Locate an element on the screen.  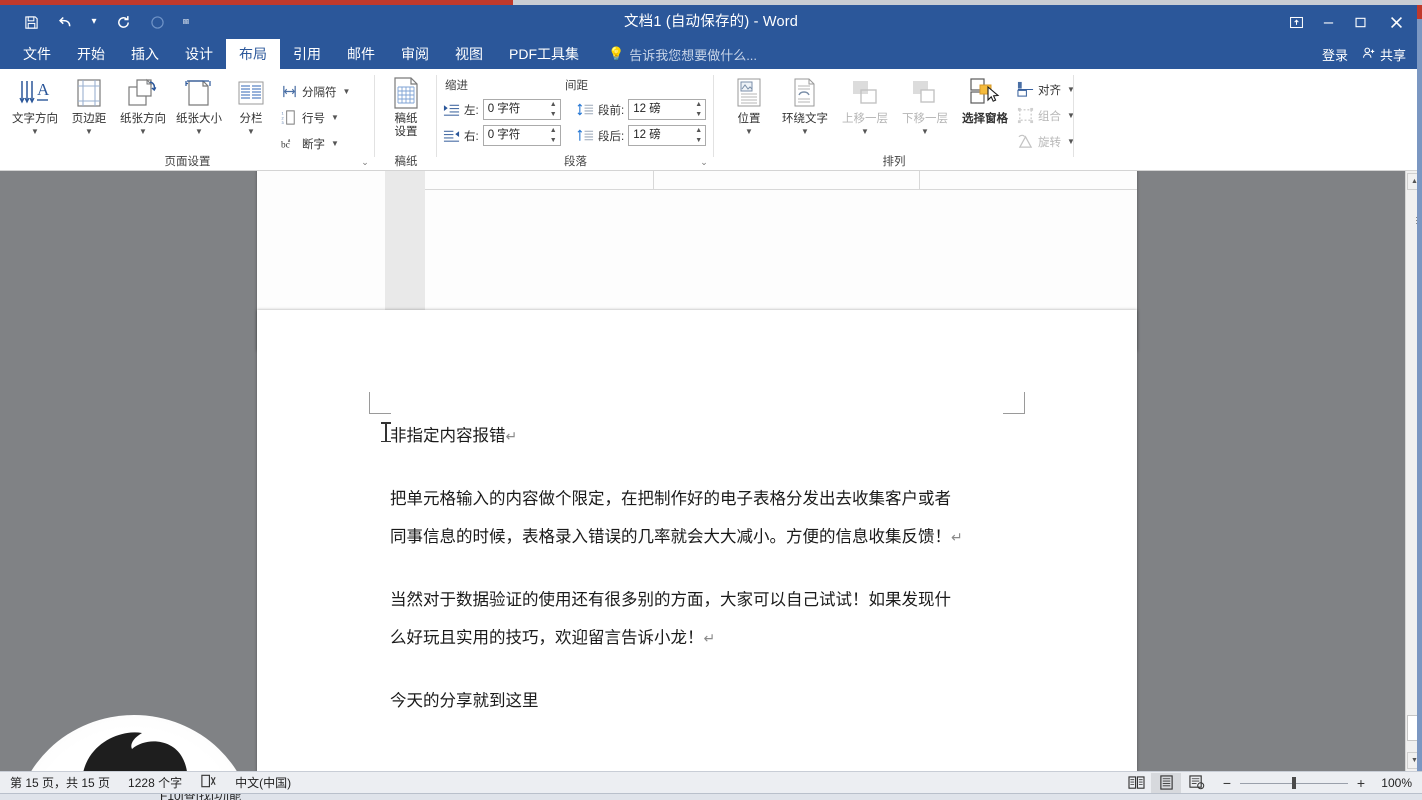
ribbon-group-label: 段落 is located at coordinates (575, 162).